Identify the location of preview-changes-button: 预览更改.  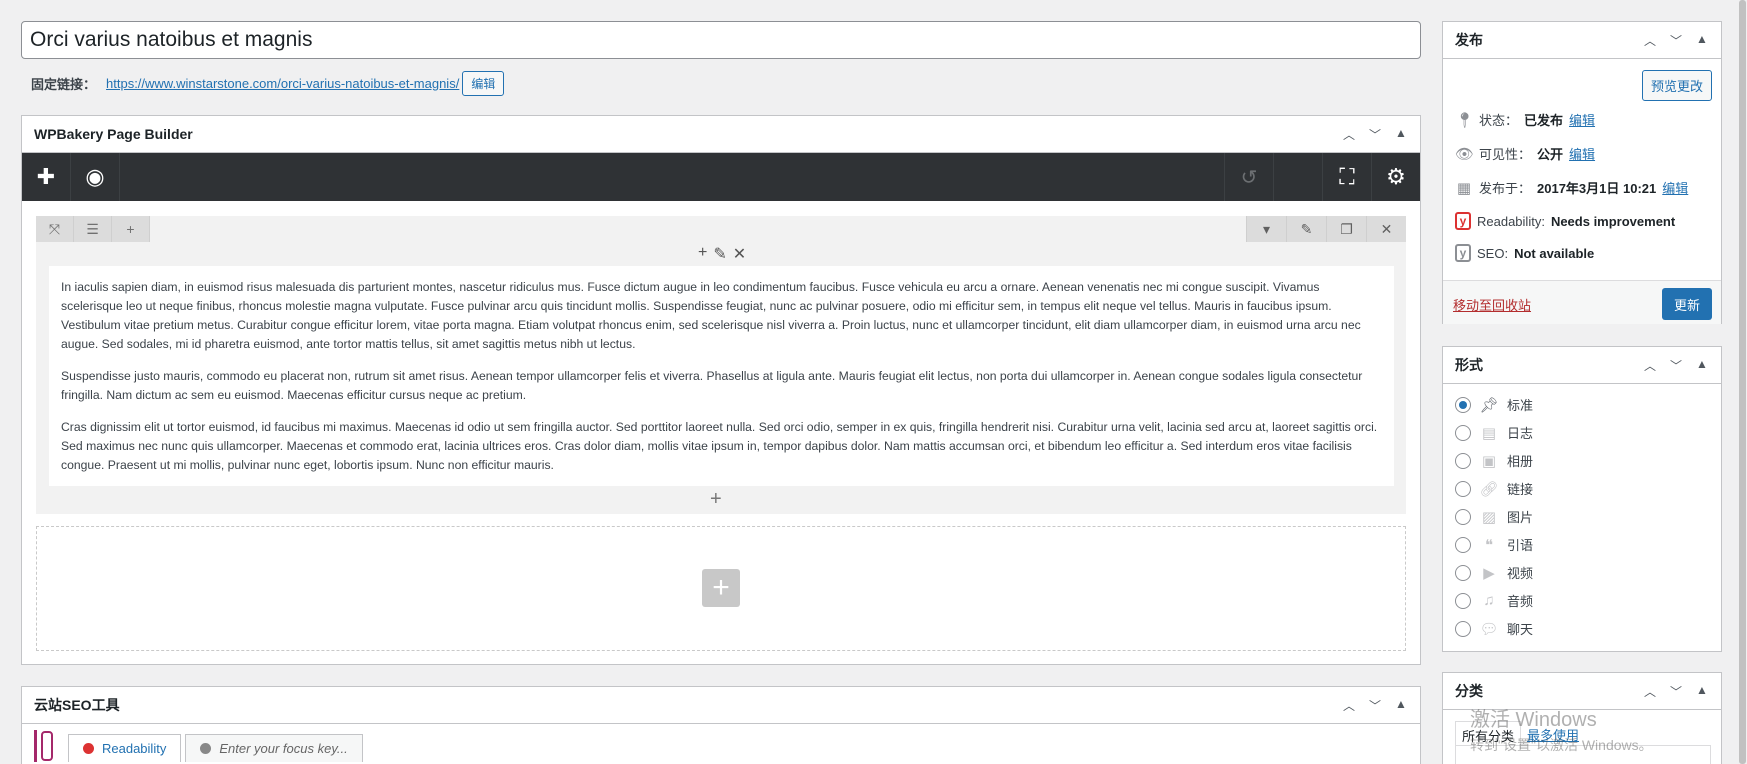
(1676, 85).